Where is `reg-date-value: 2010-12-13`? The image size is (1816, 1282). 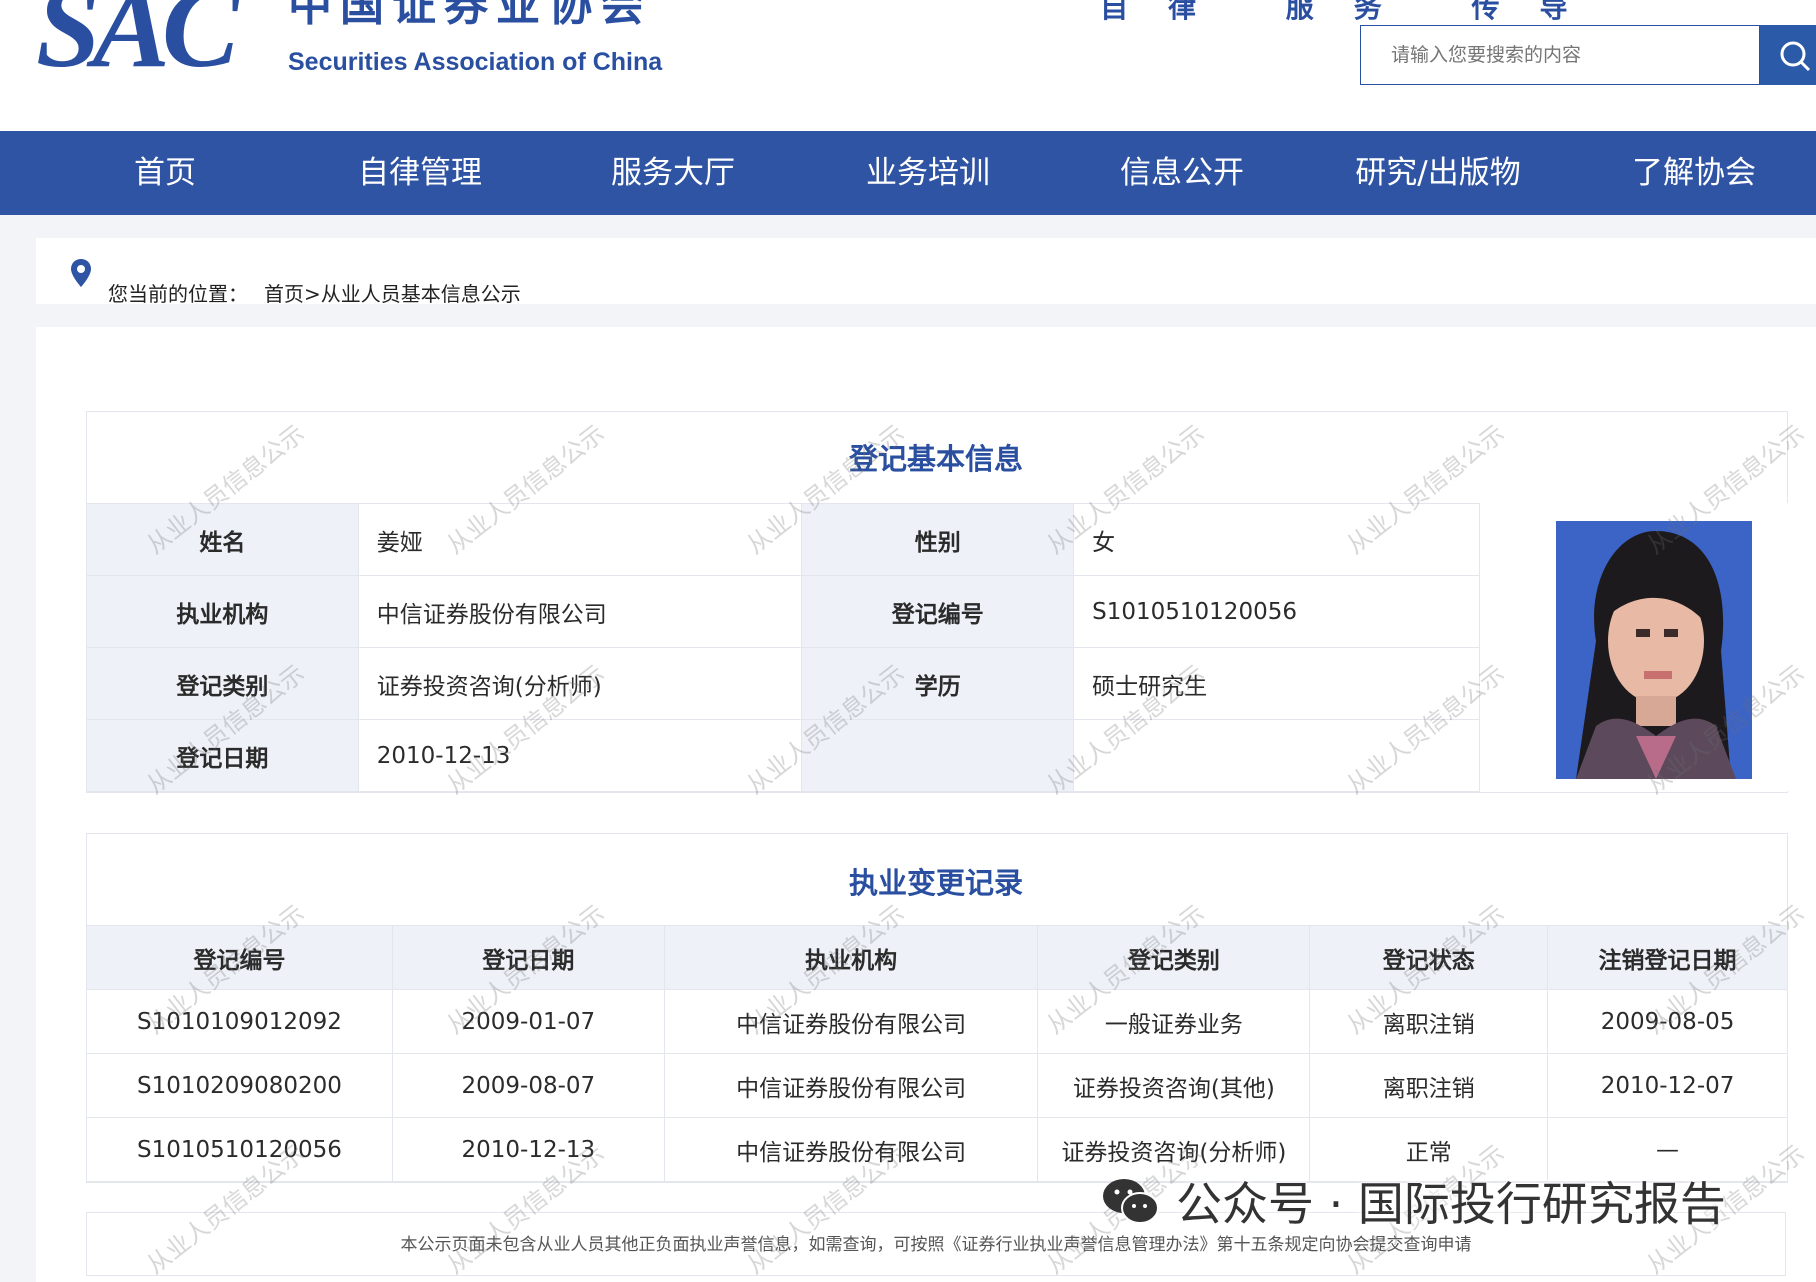
reg-date-value: 2010-12-13 is located at coordinates (580, 755).